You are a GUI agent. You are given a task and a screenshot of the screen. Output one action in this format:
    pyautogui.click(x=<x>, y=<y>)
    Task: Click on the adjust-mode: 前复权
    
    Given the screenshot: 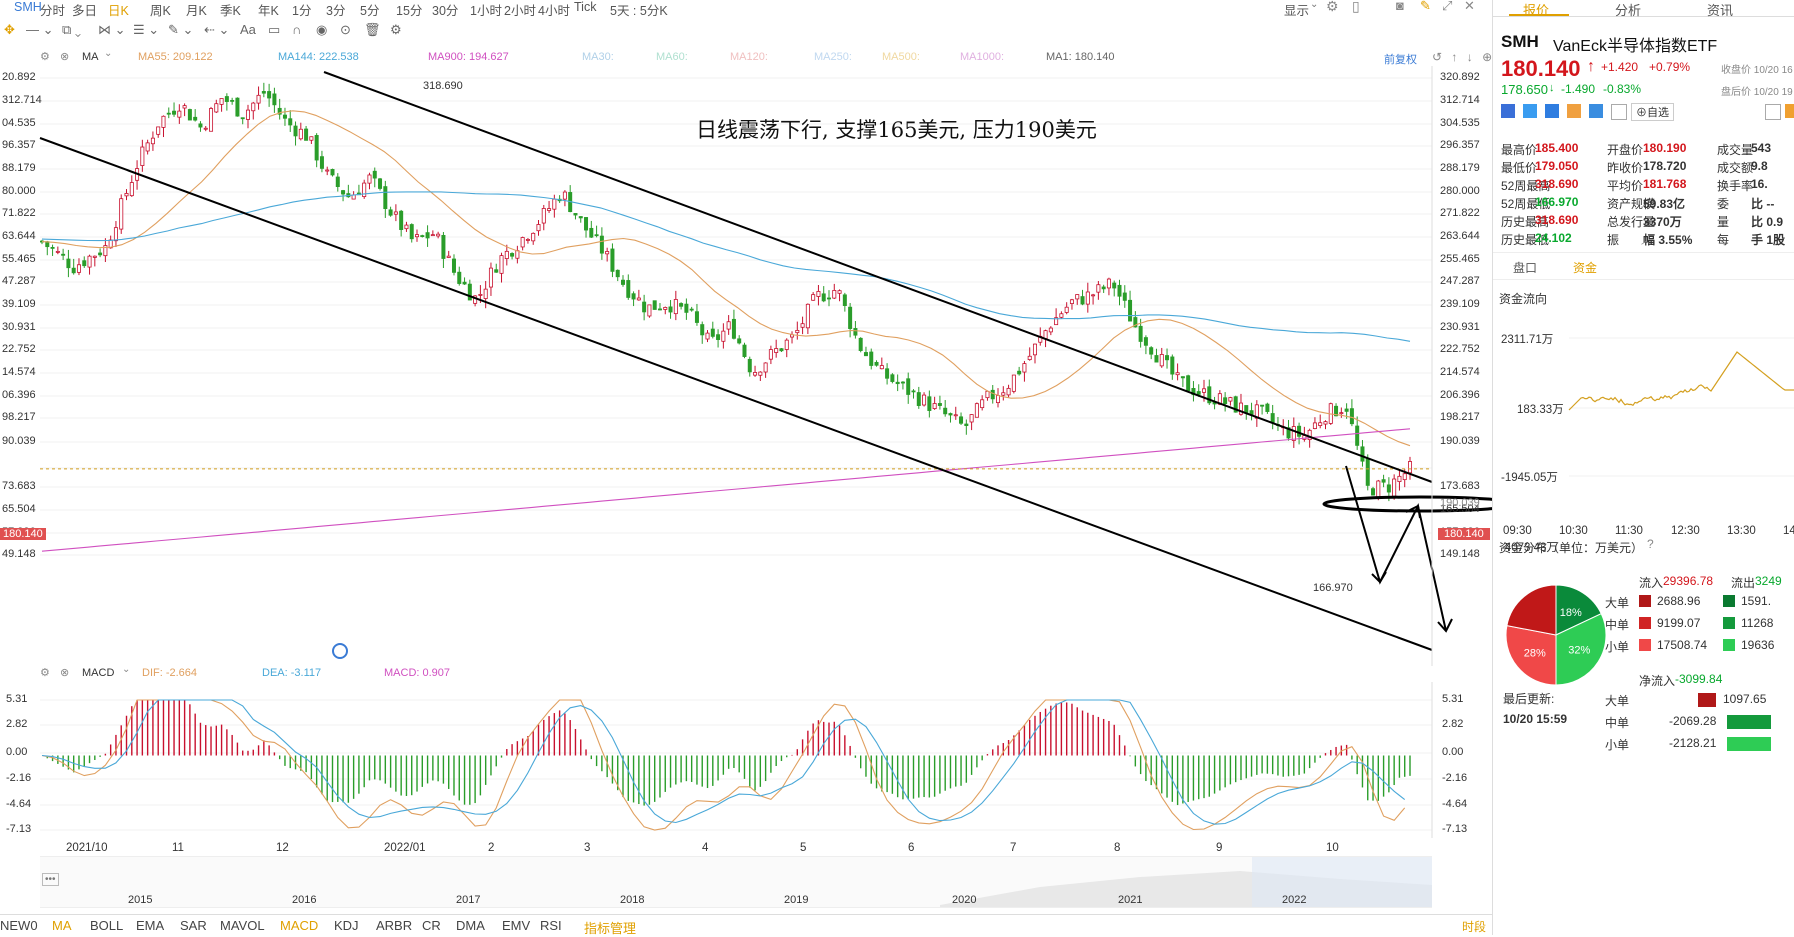 What is the action you would take?
    pyautogui.click(x=1400, y=59)
    